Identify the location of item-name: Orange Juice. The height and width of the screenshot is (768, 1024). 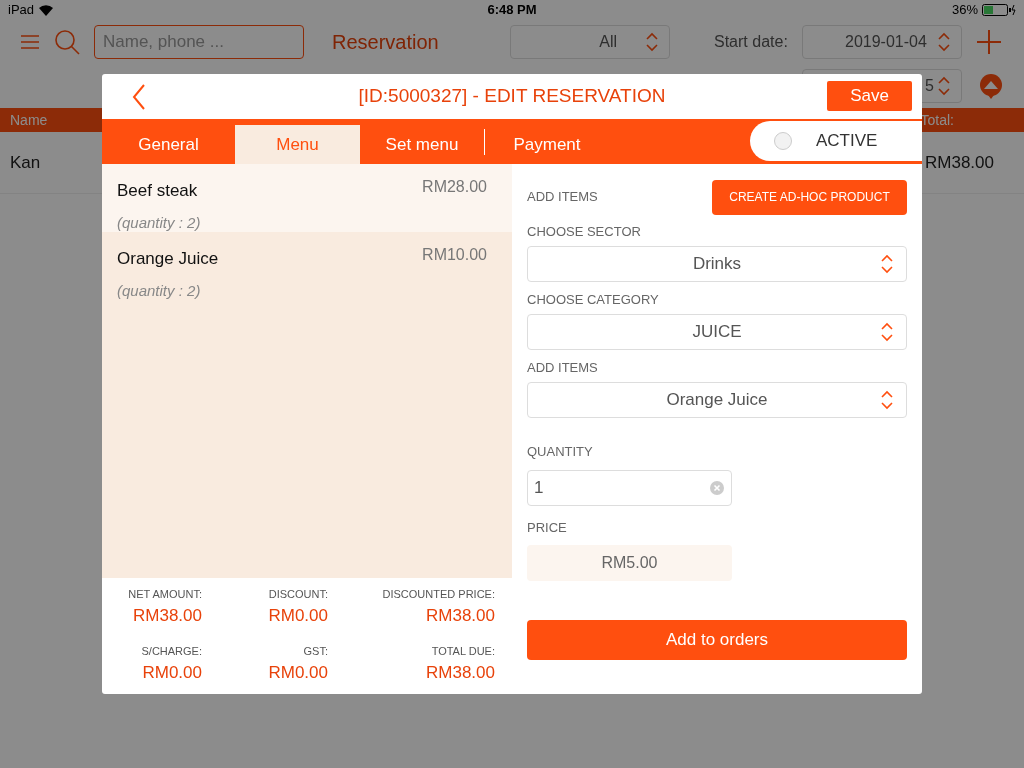
(168, 259).